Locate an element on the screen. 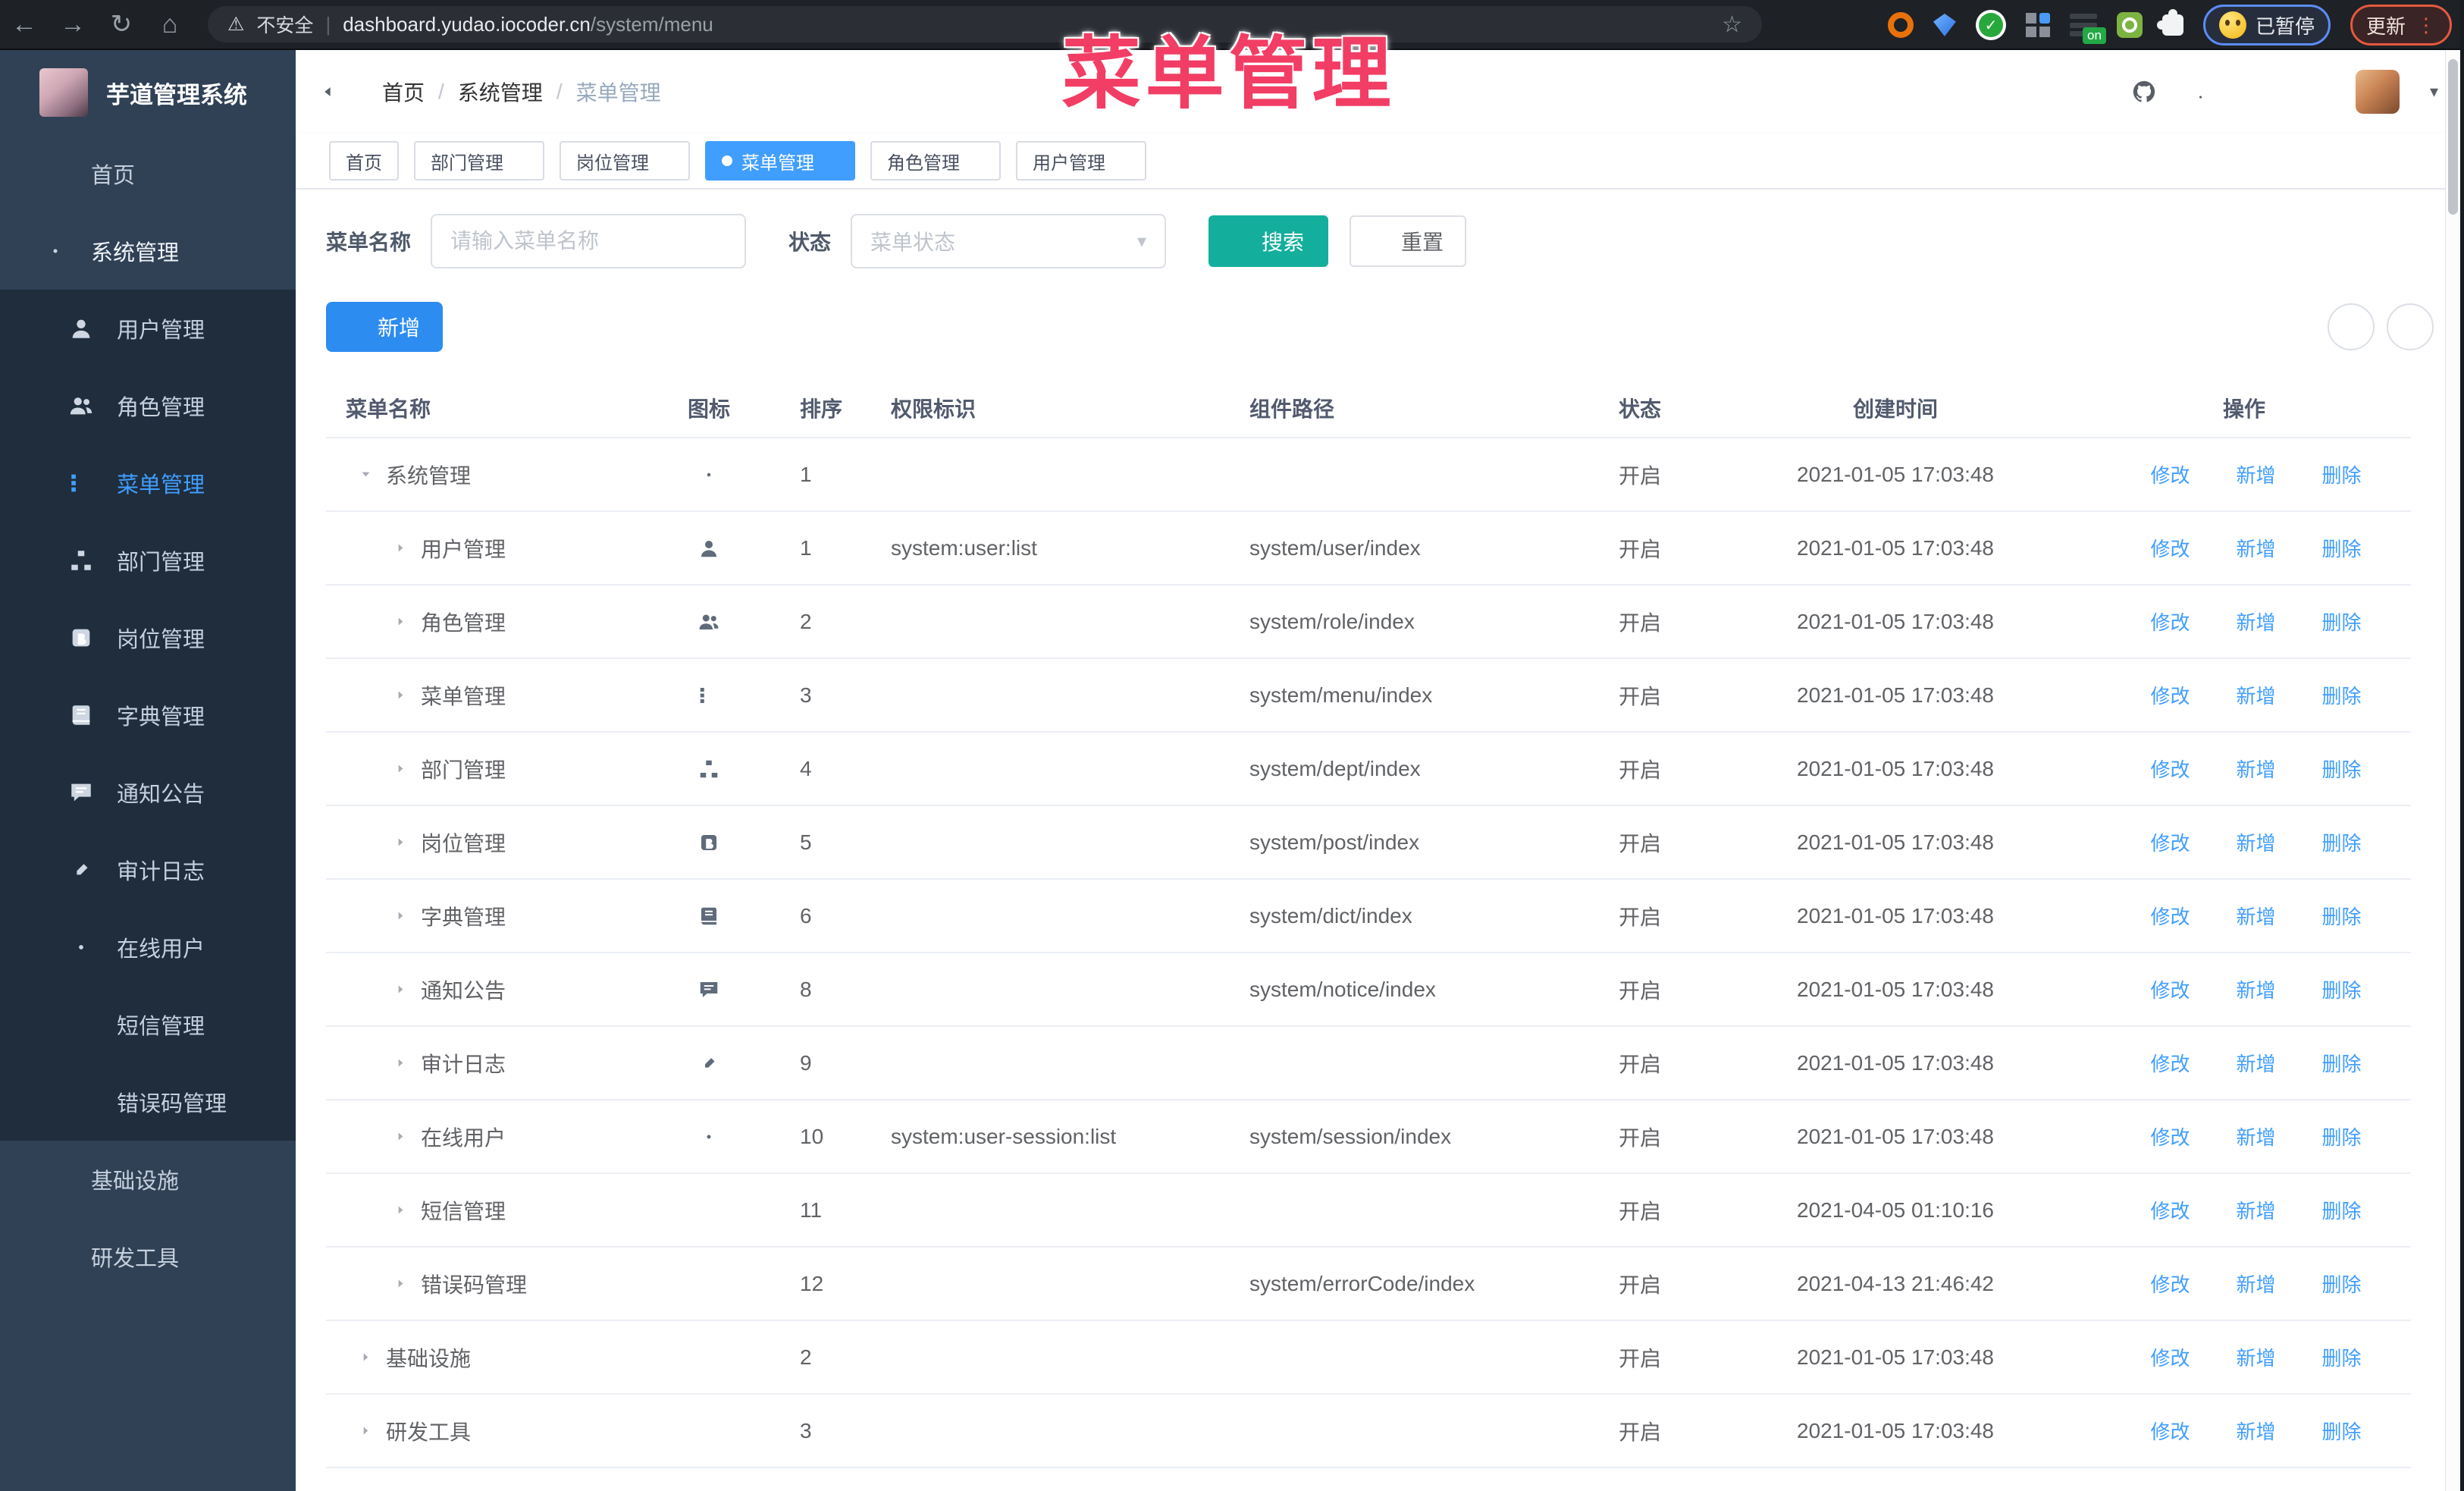  show-search-button is located at coordinates (2351, 326).